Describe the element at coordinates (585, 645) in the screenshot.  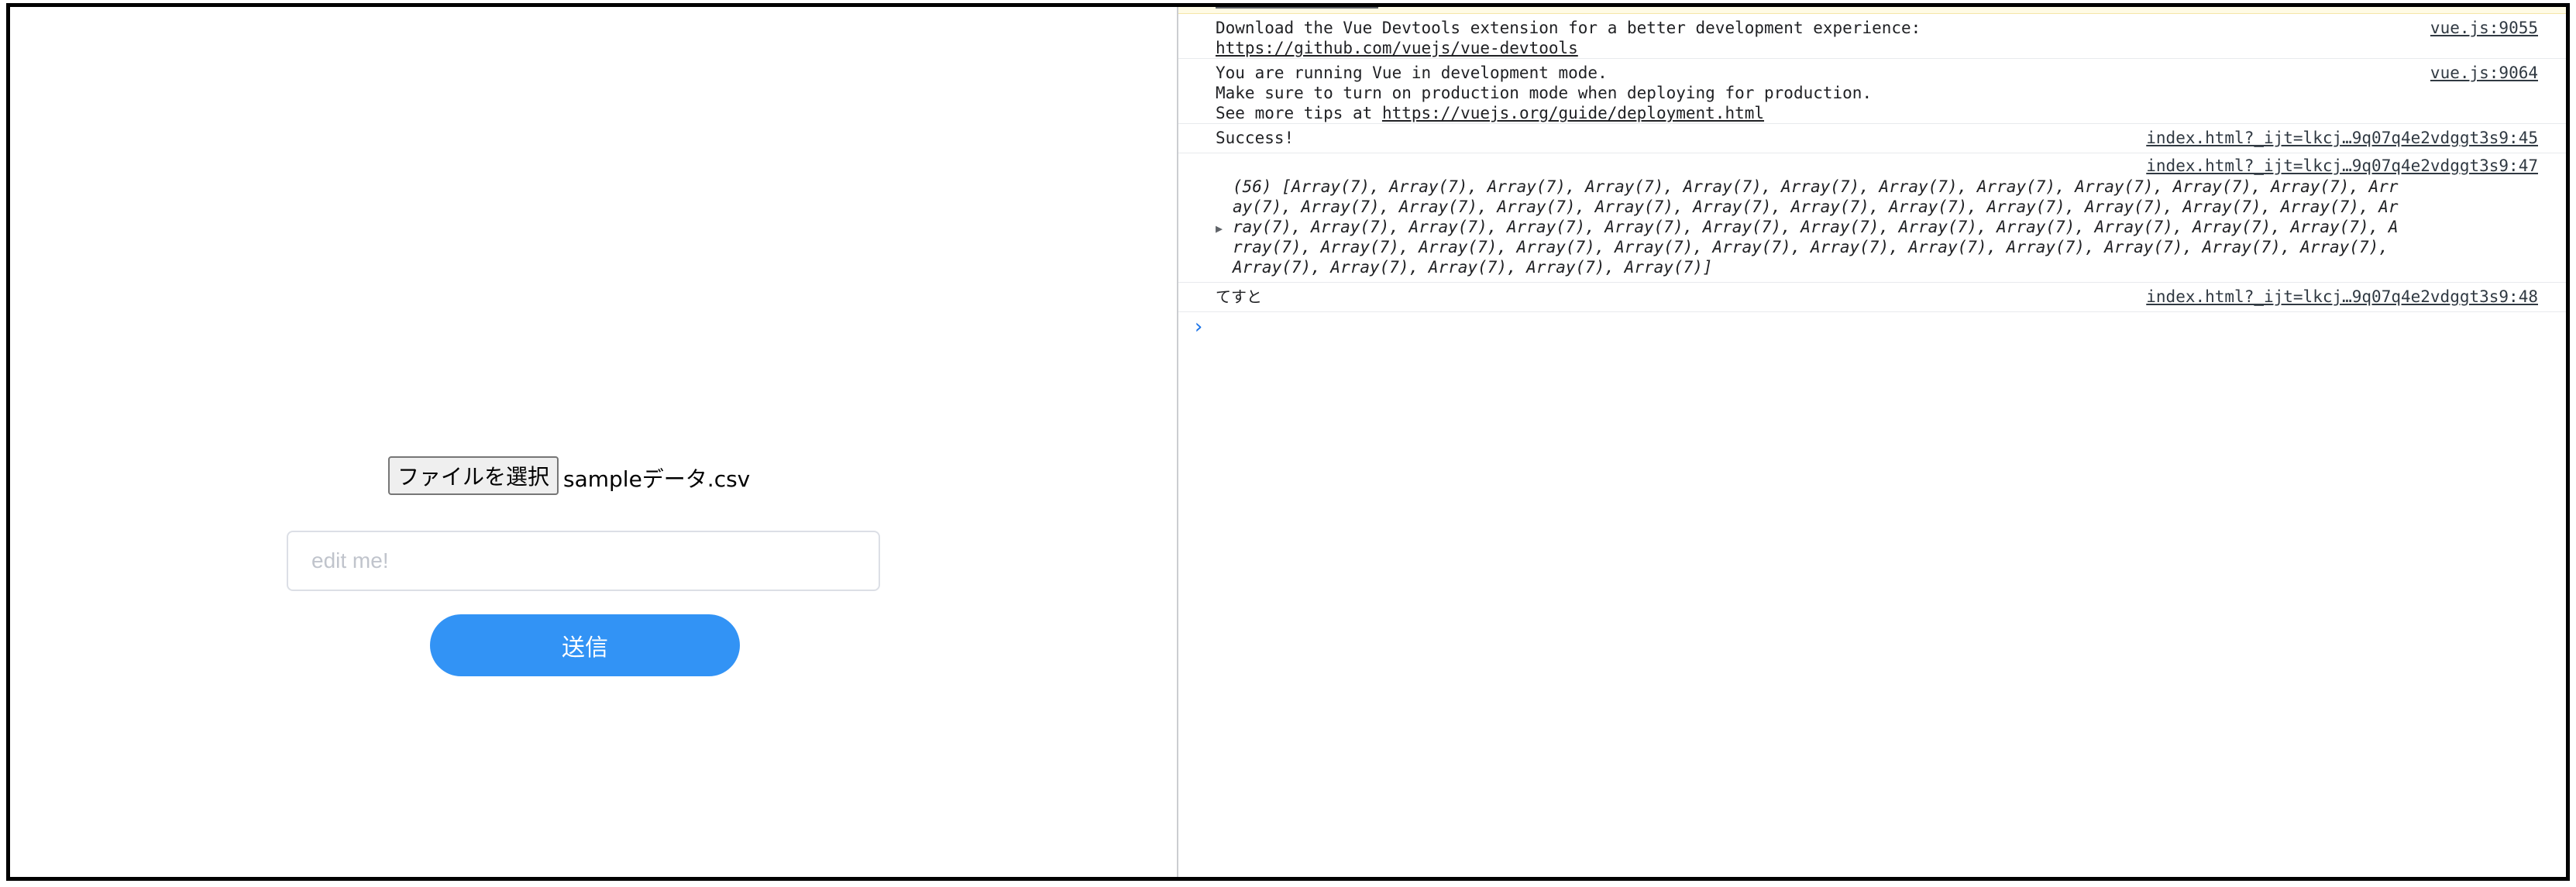
I see `submit-button: 送信` at that location.